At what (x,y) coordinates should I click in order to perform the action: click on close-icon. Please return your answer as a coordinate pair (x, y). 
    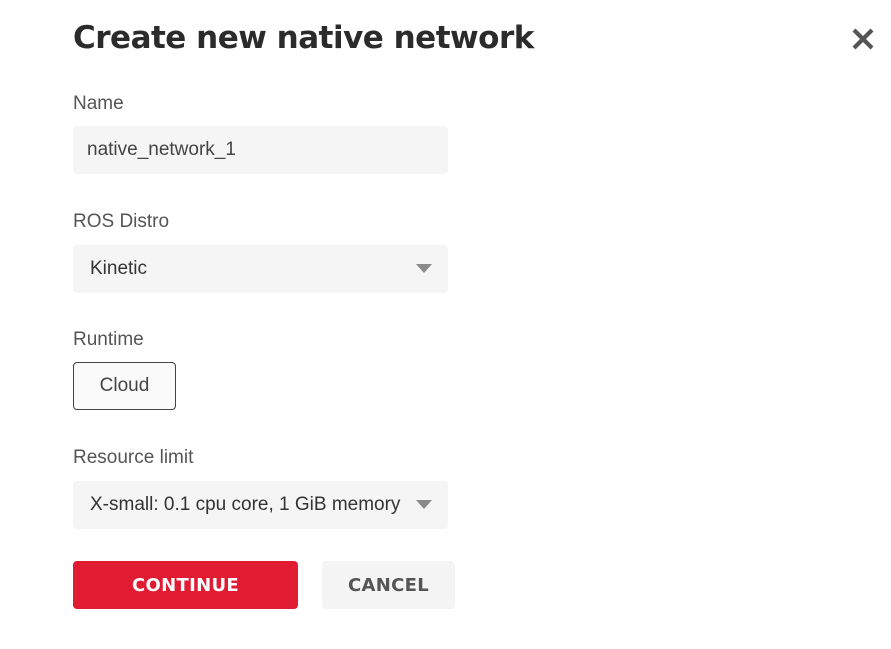
    Looking at the image, I should click on (863, 39).